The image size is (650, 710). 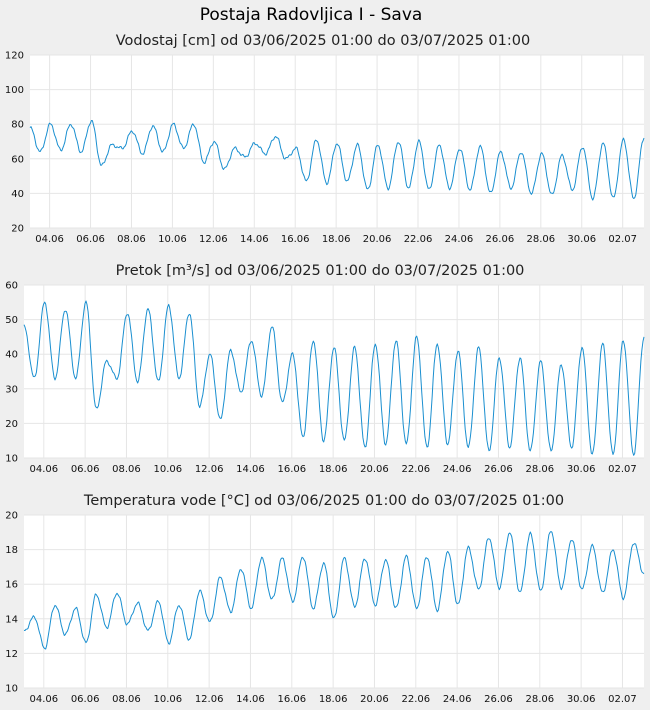 What do you see at coordinates (14, 90) in the screenshot?
I see `y-tick-label: 100` at bounding box center [14, 90].